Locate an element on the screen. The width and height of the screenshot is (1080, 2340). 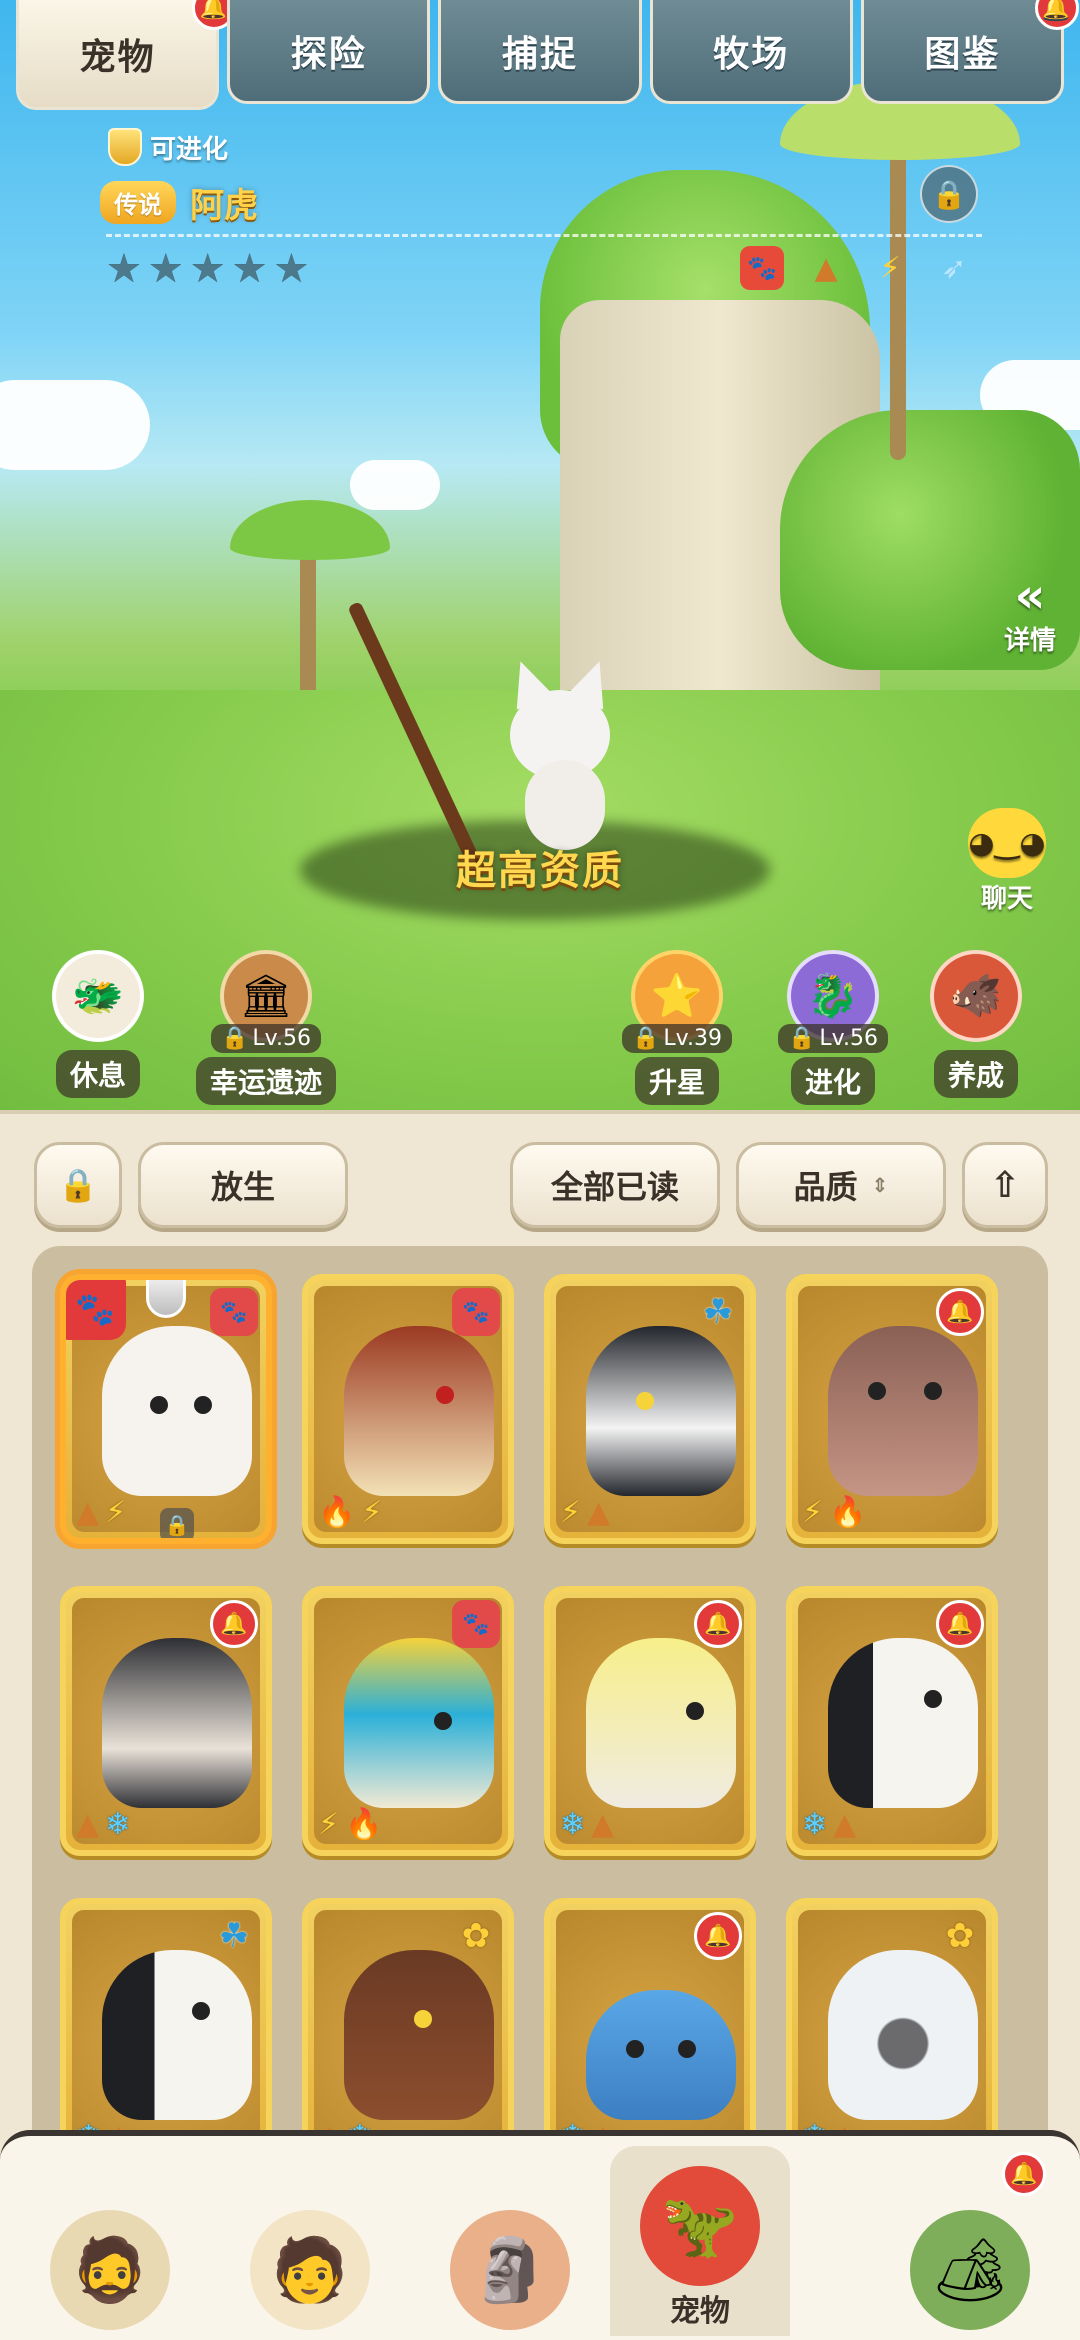
action-lucky-ruins: 🏛 🔒 Lv.56 幸运遗迹 is located at coordinates (266, 1027).